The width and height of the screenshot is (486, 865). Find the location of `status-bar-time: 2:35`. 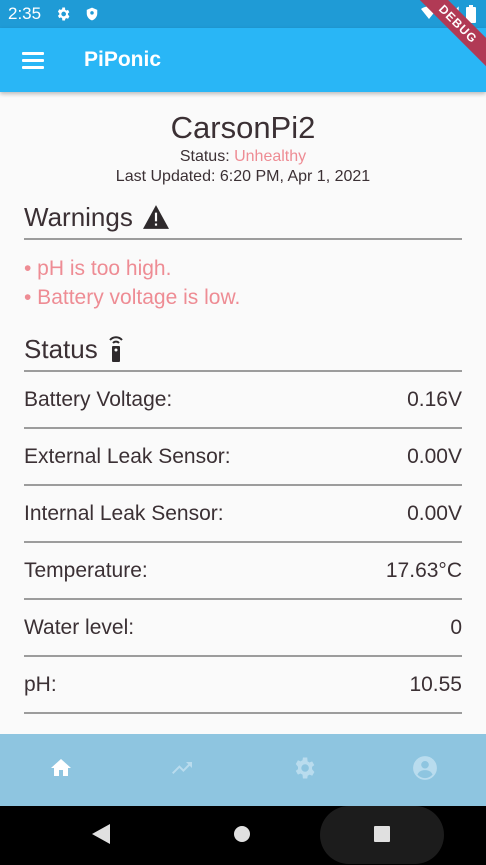

status-bar-time: 2:35 is located at coordinates (25, 13).